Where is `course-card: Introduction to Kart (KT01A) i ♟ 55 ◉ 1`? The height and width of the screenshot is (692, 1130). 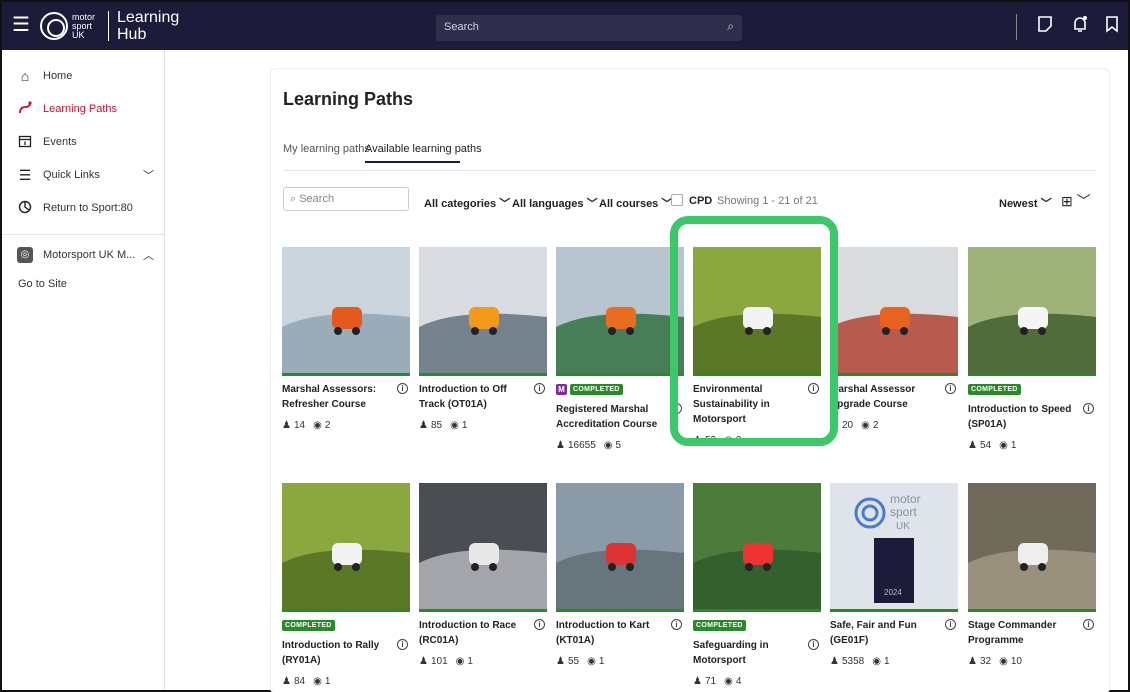 course-card: Introduction to Kart (KT01A) i ♟ 55 ◉ 1 is located at coordinates (620, 575).